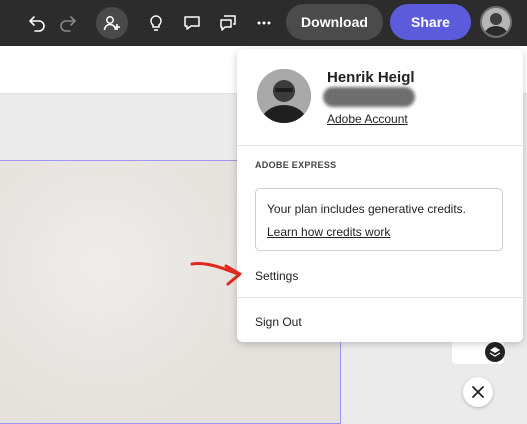  What do you see at coordinates (37, 23) in the screenshot?
I see `undo-icon` at bounding box center [37, 23].